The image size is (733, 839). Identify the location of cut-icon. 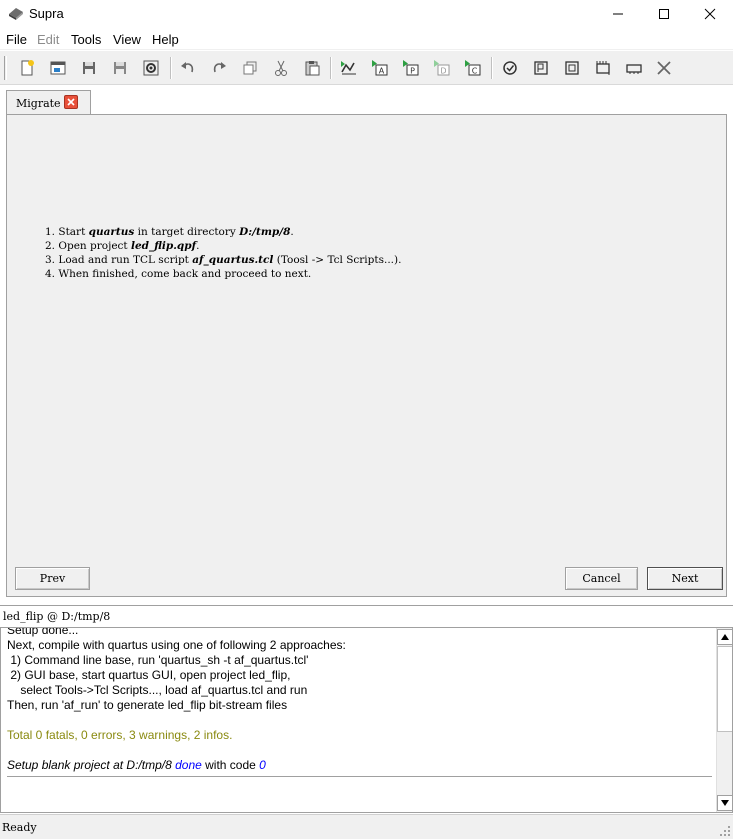
(281, 68).